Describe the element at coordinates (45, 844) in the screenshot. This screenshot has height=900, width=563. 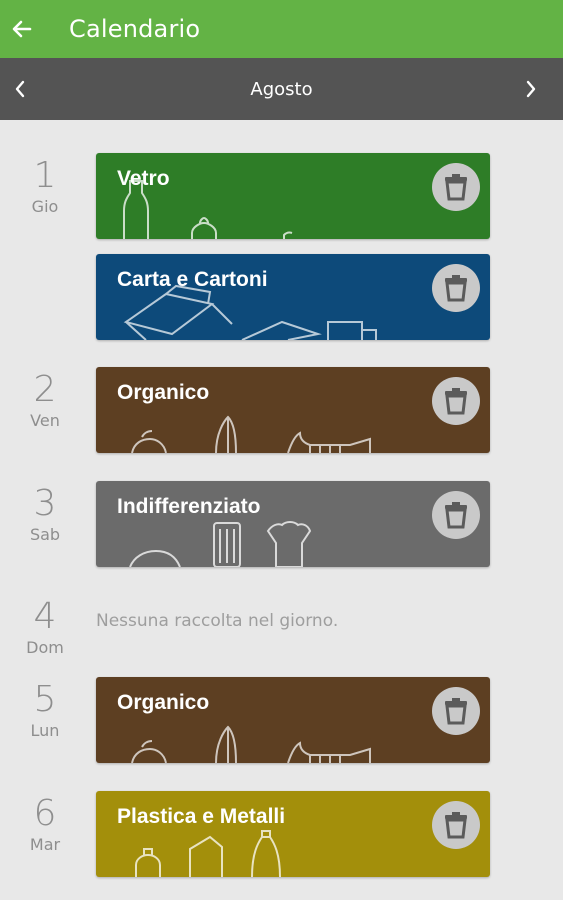
I see `day-weekday: Mar` at that location.